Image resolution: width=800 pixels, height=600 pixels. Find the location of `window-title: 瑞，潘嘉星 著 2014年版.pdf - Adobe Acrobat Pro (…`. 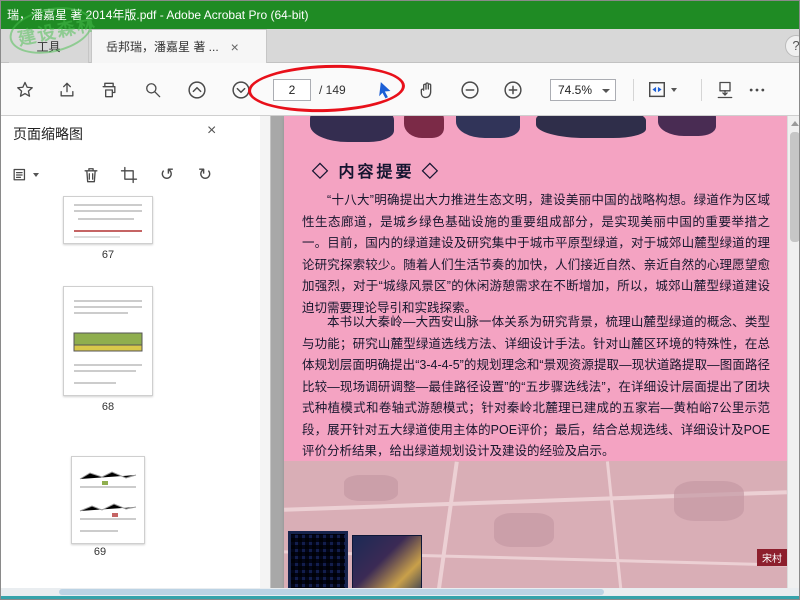

window-title: 瑞，潘嘉星 著 2014年版.pdf - Adobe Acrobat Pro (… is located at coordinates (158, 15).